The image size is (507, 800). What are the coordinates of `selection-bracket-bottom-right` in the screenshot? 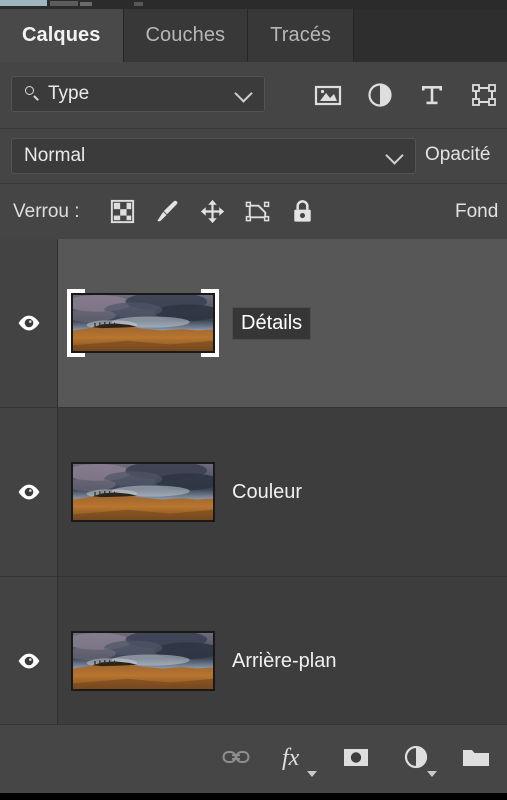 It's located at (210, 348).